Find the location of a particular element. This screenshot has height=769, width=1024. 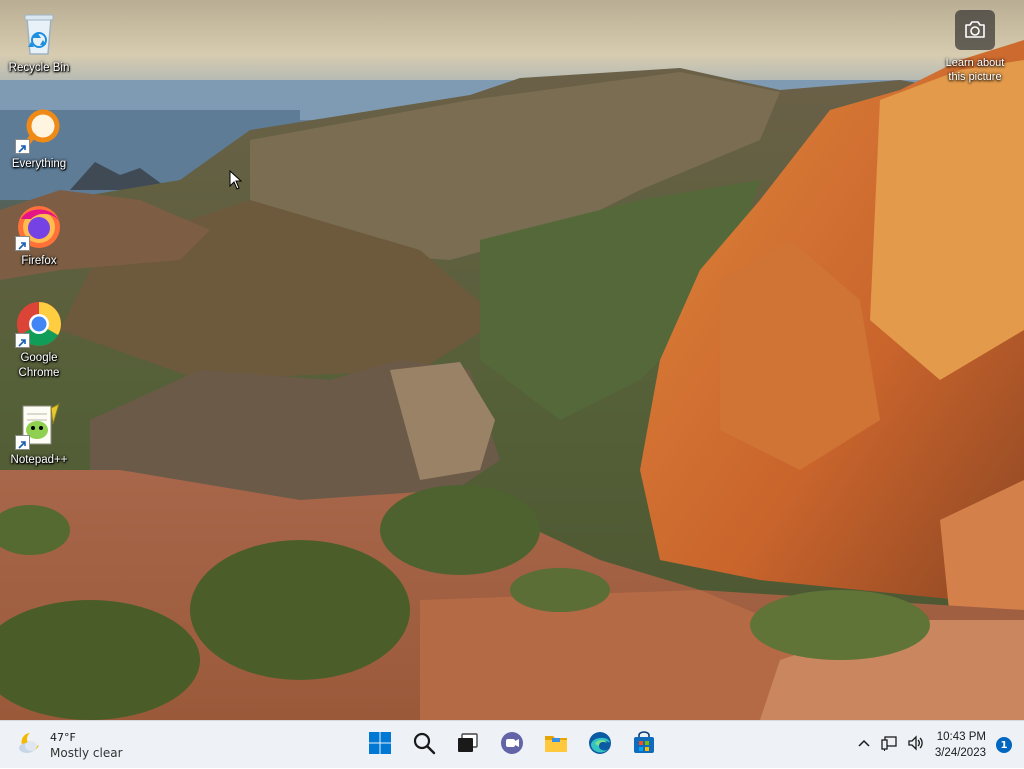

search-icon is located at coordinates (424, 745).